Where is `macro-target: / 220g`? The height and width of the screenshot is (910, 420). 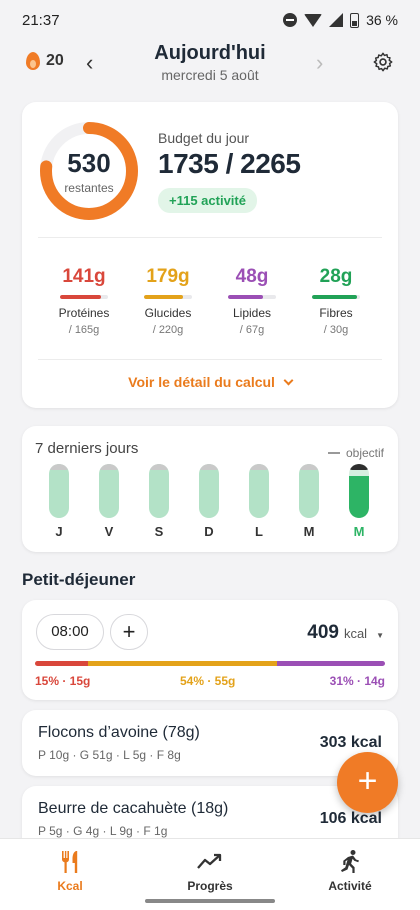 macro-target: / 220g is located at coordinates (168, 330).